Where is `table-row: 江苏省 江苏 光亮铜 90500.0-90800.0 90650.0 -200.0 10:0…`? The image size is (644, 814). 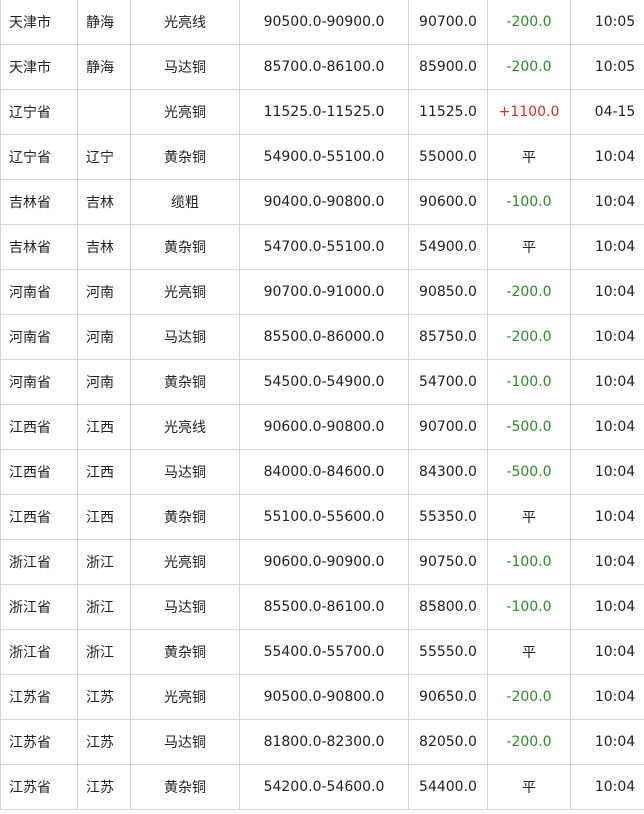 table-row: 江苏省 江苏 光亮铜 90500.0-90800.0 90650.0 -200.0 10:0… is located at coordinates (322, 697).